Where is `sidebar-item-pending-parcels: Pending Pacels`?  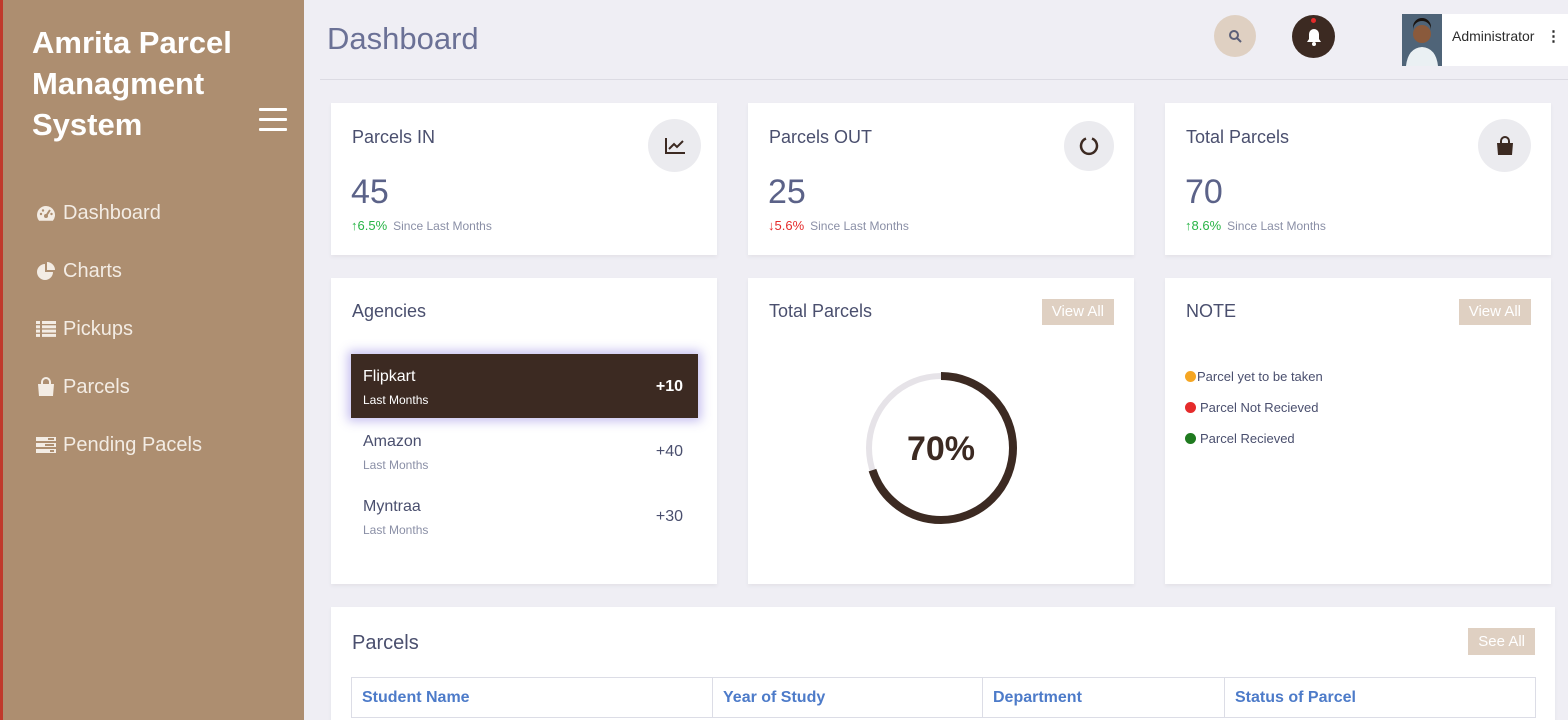
sidebar-item-pending-parcels: Pending Pacels is located at coordinates (118, 445).